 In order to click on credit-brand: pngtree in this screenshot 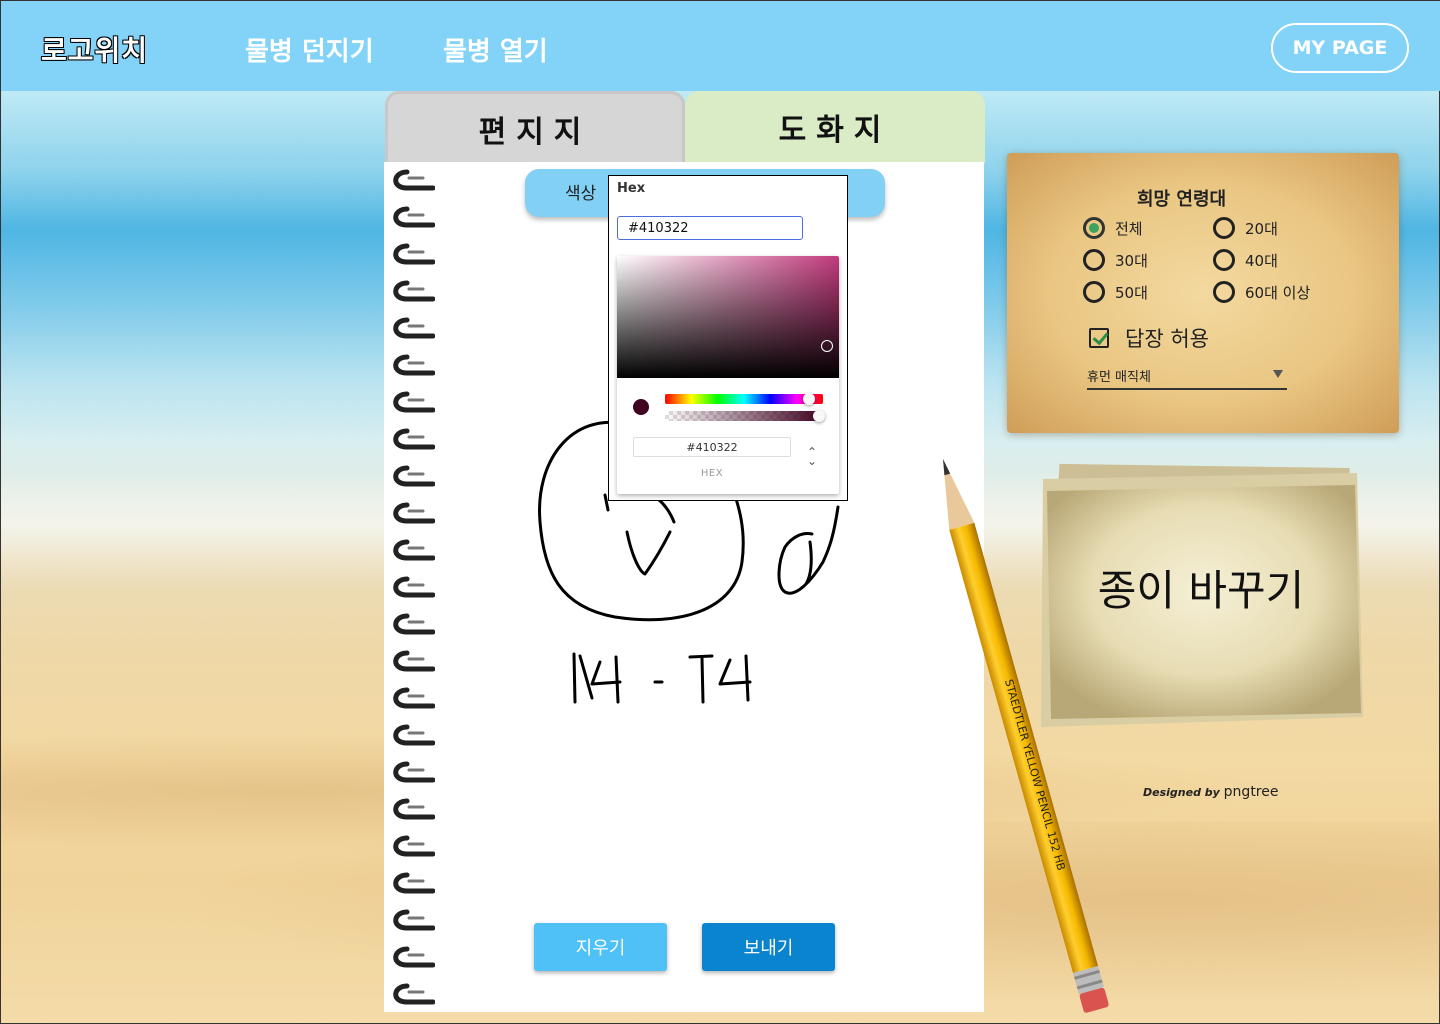, I will do `click(1251, 792)`.